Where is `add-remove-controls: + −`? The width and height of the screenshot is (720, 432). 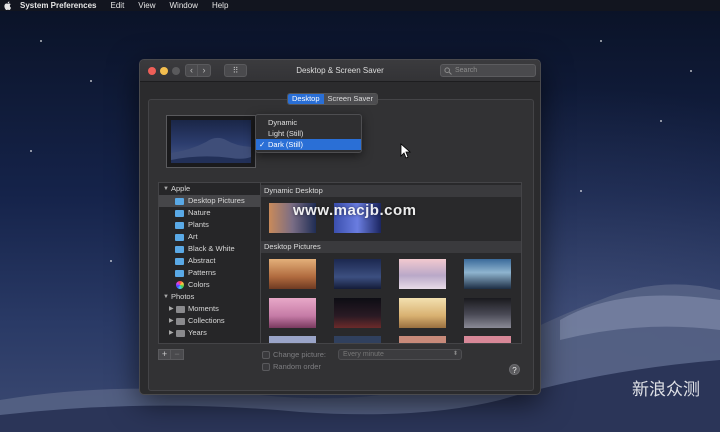
add-remove-controls: + − is located at coordinates (171, 354).